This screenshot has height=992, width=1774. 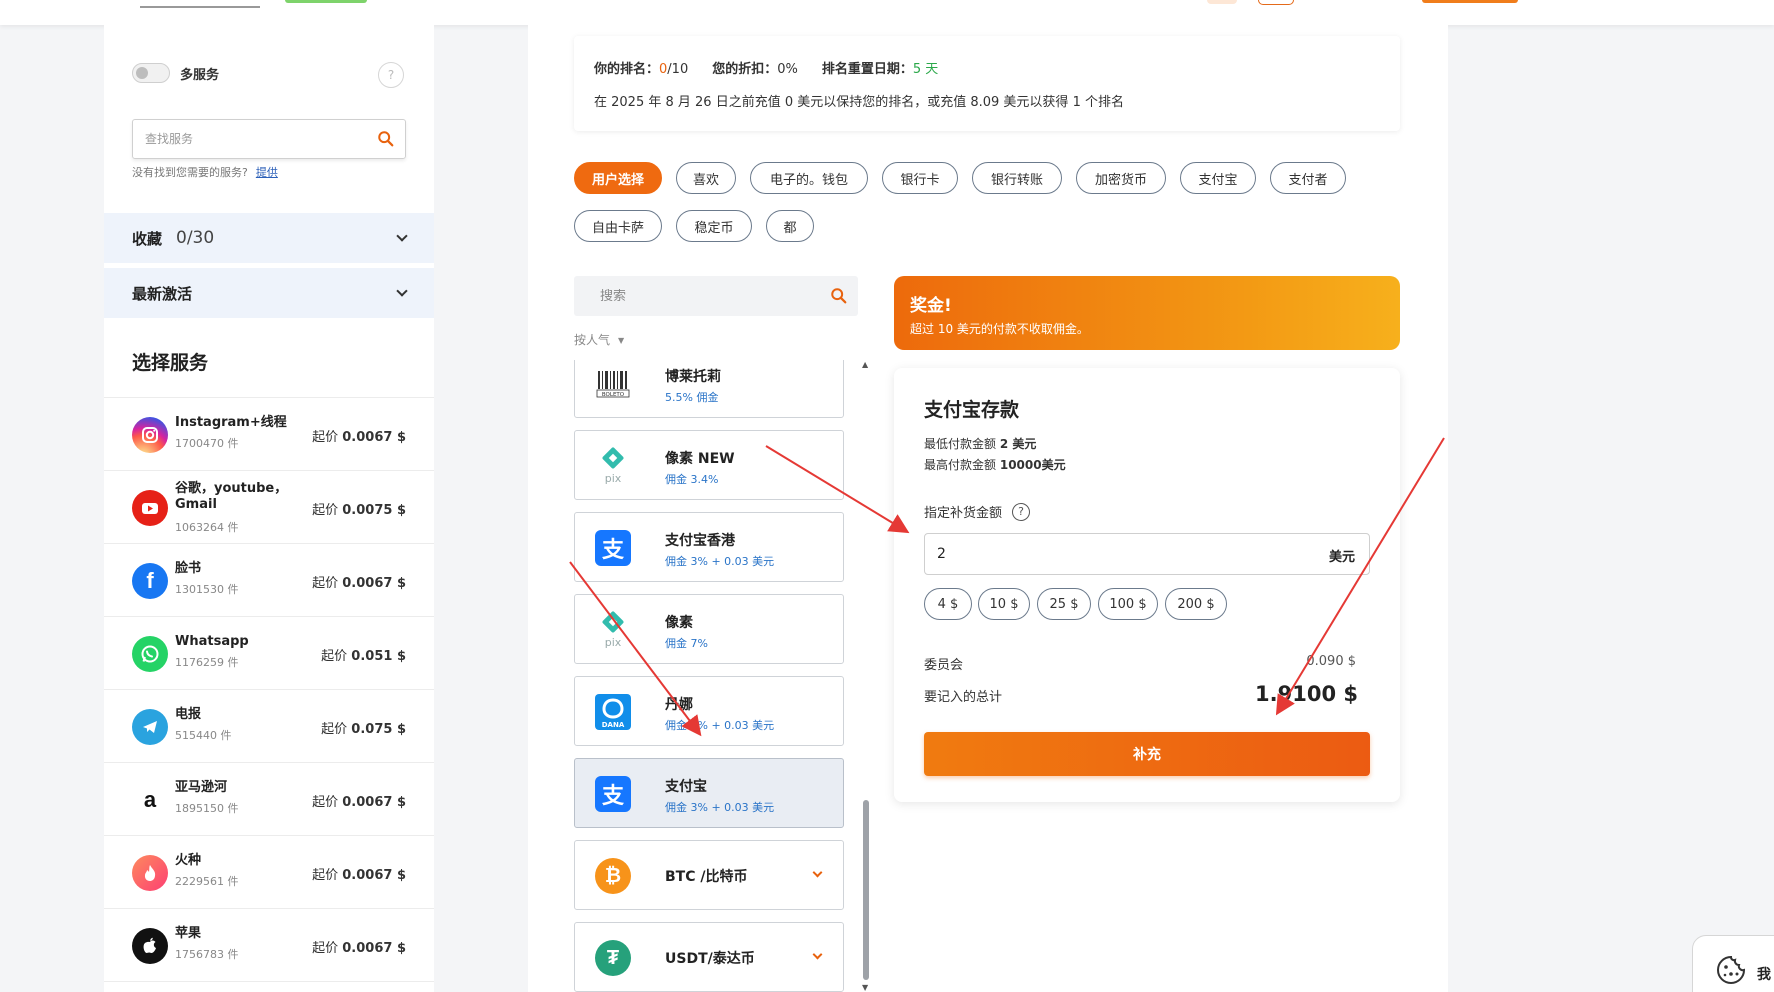 I want to click on method-name: 支付宝, so click(x=686, y=787).